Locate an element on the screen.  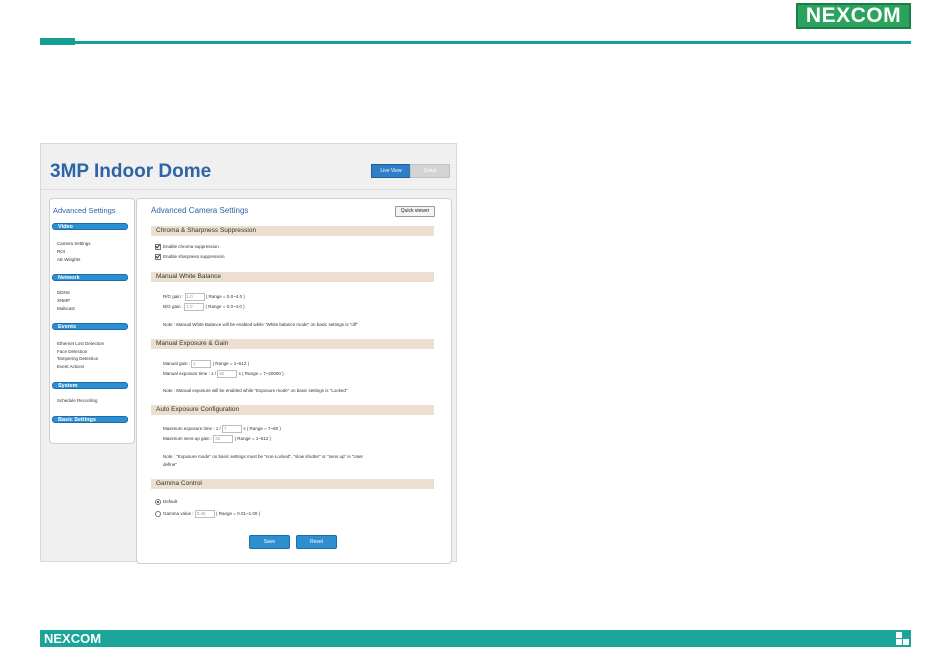
header-divider is located at coordinates (248, 189).